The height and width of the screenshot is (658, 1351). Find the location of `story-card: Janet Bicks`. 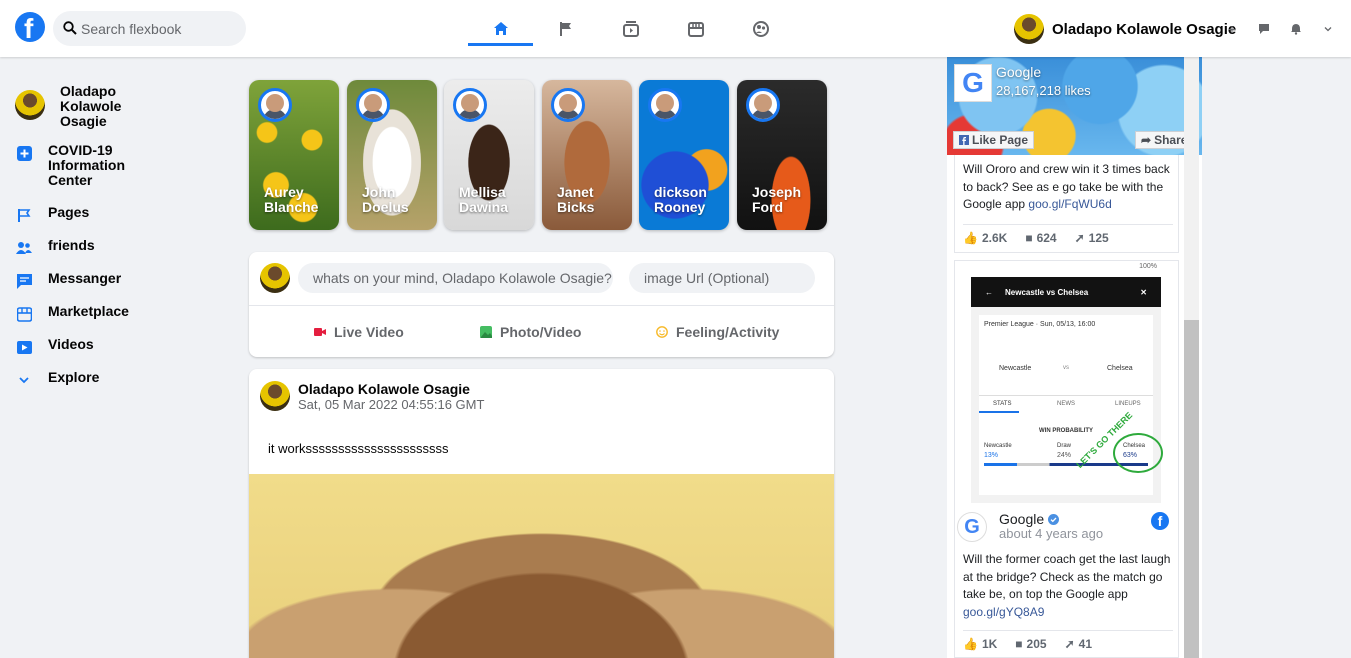

story-card: Janet Bicks is located at coordinates (587, 155).